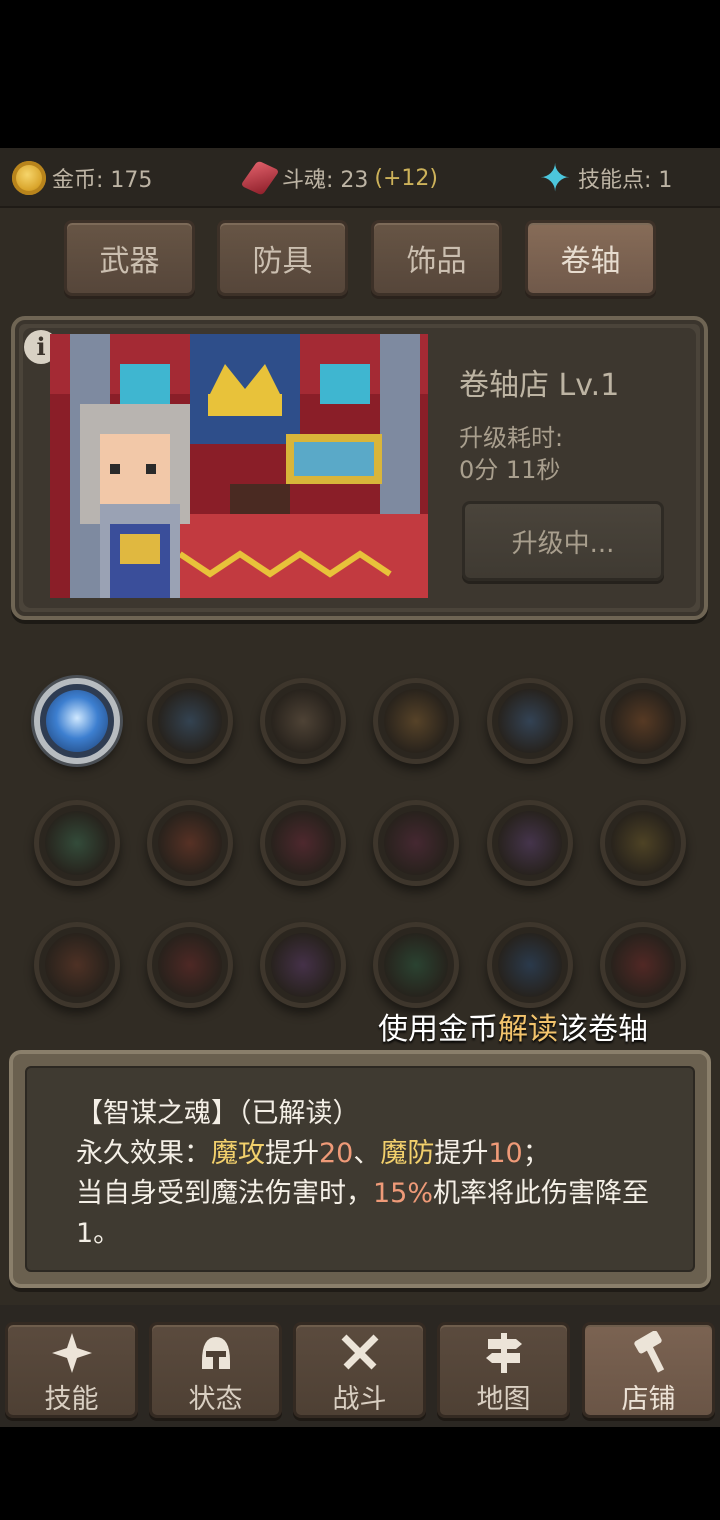 The image size is (720, 1520). Describe the element at coordinates (239, 466) in the screenshot. I see `shop-keeper-illustration` at that location.